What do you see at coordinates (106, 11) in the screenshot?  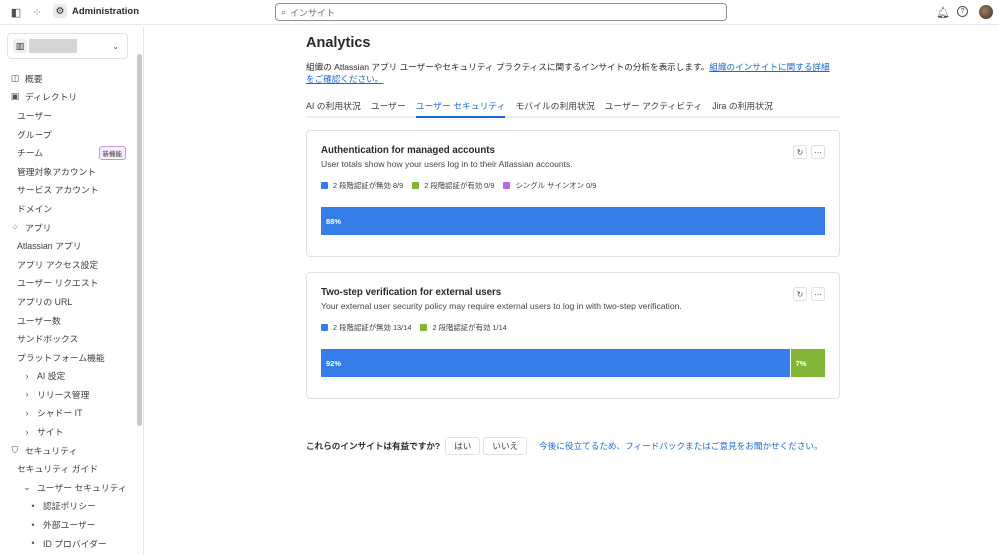 I see `app-title: Administration` at bounding box center [106, 11].